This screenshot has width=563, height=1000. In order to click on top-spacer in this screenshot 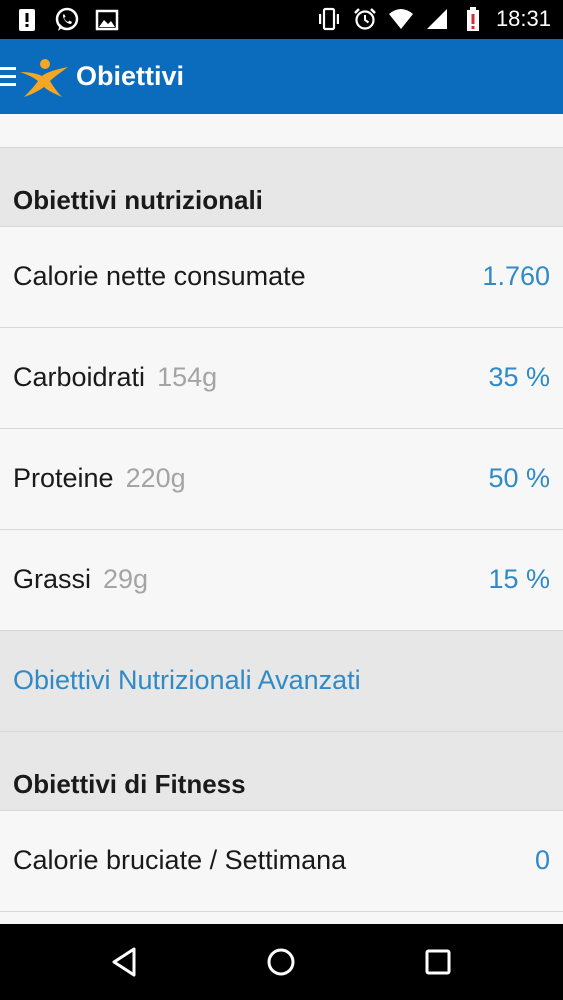, I will do `click(281, 131)`.